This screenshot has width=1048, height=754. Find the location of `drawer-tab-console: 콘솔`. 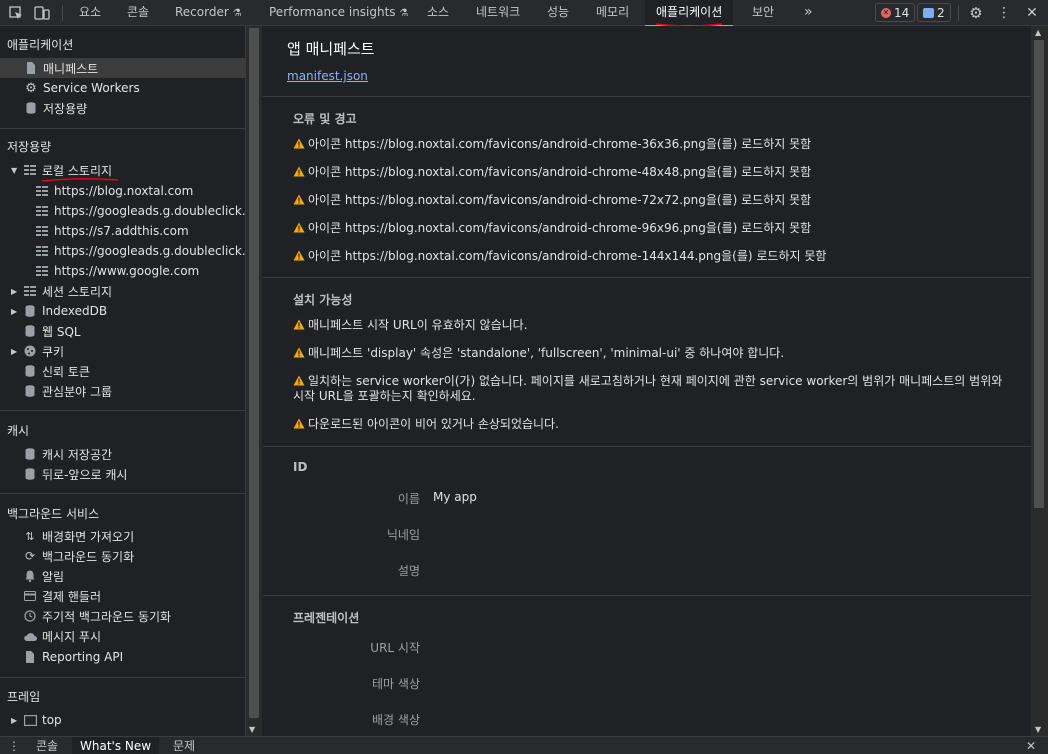

drawer-tab-console: 콘솔 is located at coordinates (47, 745).